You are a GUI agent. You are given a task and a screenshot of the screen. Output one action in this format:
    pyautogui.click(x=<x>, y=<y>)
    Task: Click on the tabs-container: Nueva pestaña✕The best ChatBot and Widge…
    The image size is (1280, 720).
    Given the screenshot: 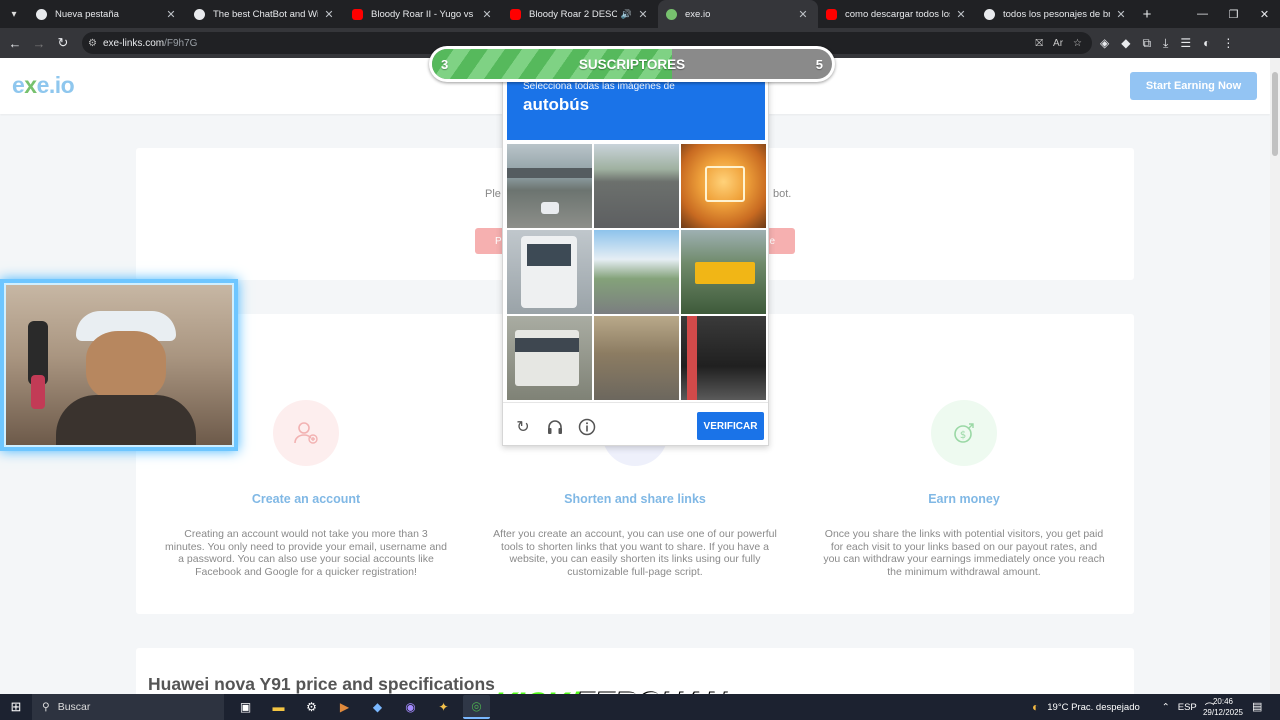 What is the action you would take?
    pyautogui.click(x=582, y=14)
    